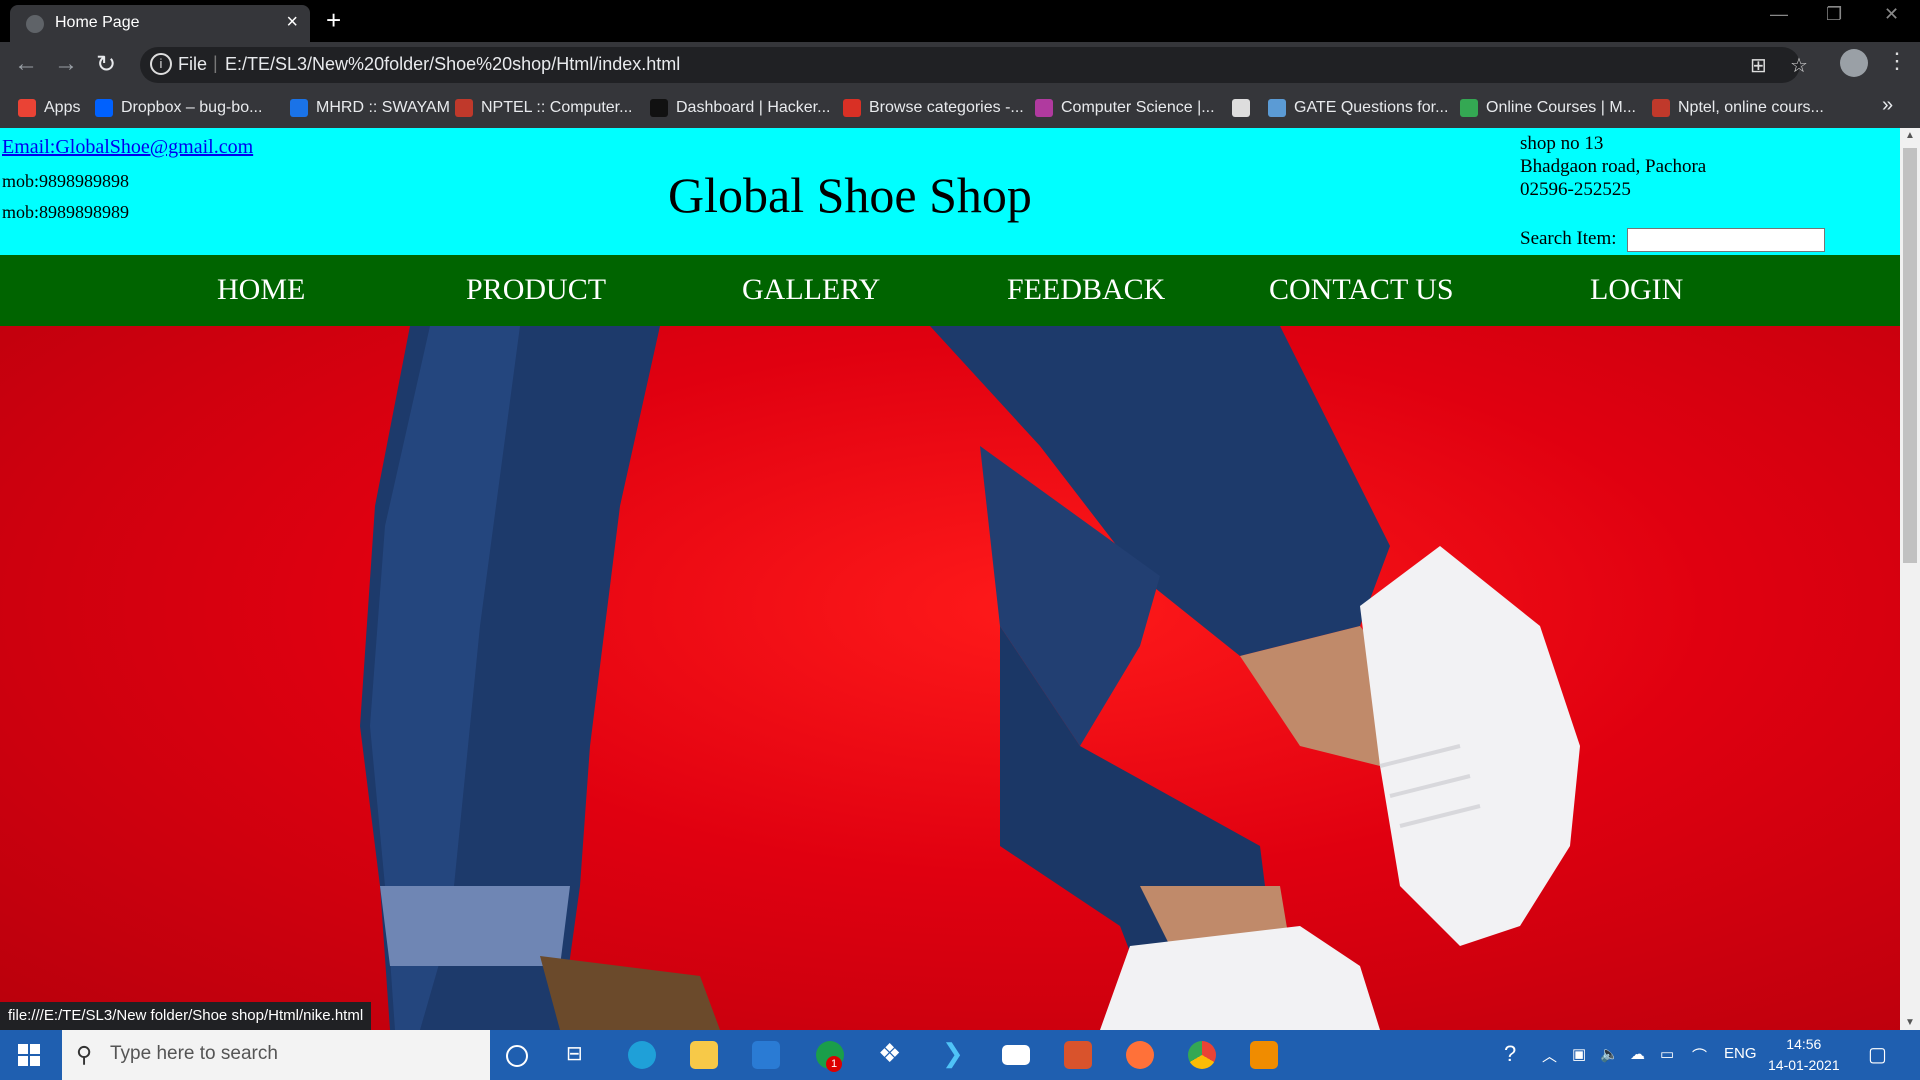 Image resolution: width=1920 pixels, height=1080 pixels. Describe the element at coordinates (1086, 290) in the screenshot. I see `nav-feedback: FEEDBACK` at that location.